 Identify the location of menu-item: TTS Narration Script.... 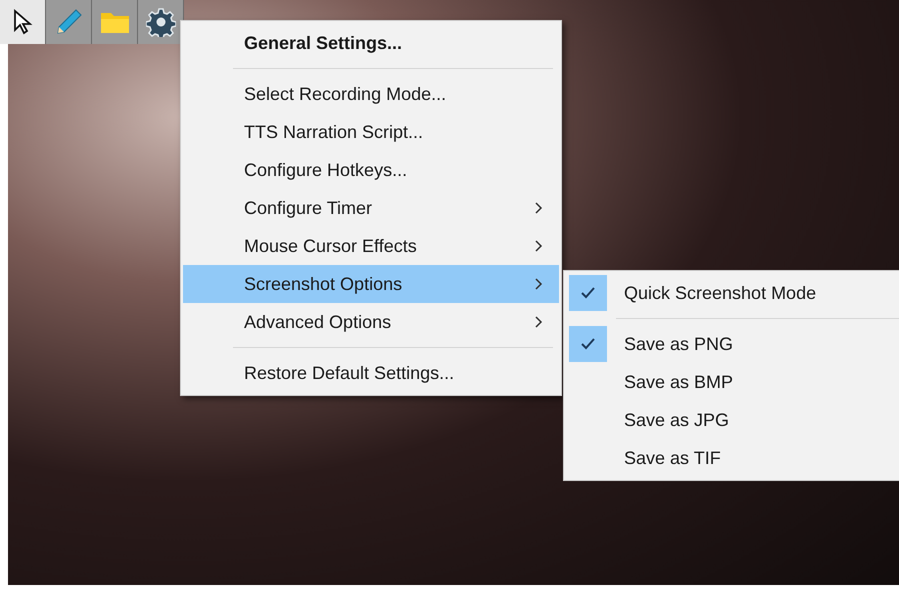
(371, 132).